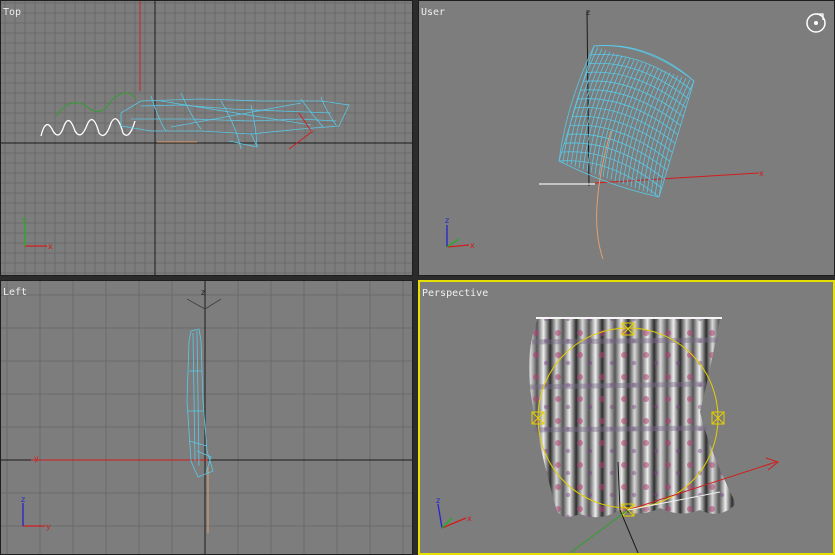 Image resolution: width=835 pixels, height=555 pixels. I want to click on gizmo-x-label-top: x, so click(50, 246).